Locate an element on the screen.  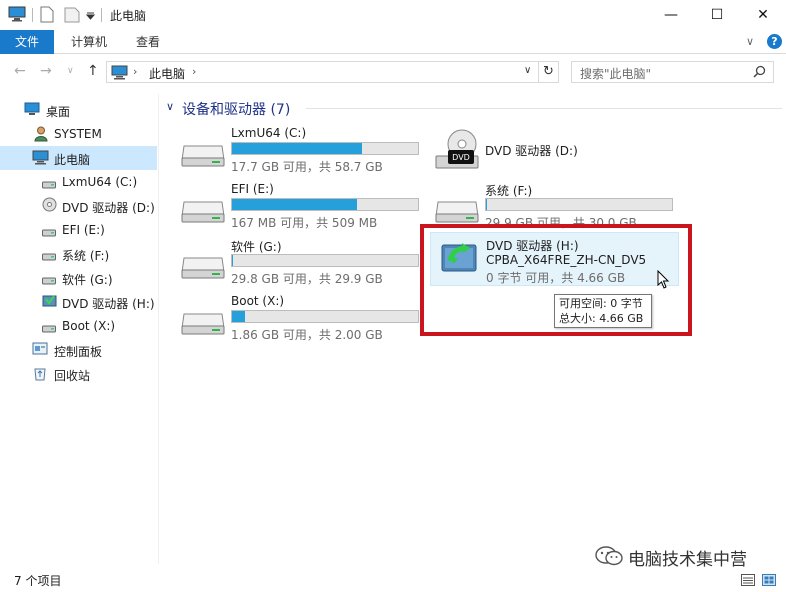
sidebar-item-drive-e: EFI (E:) is located at coordinates (78, 230).